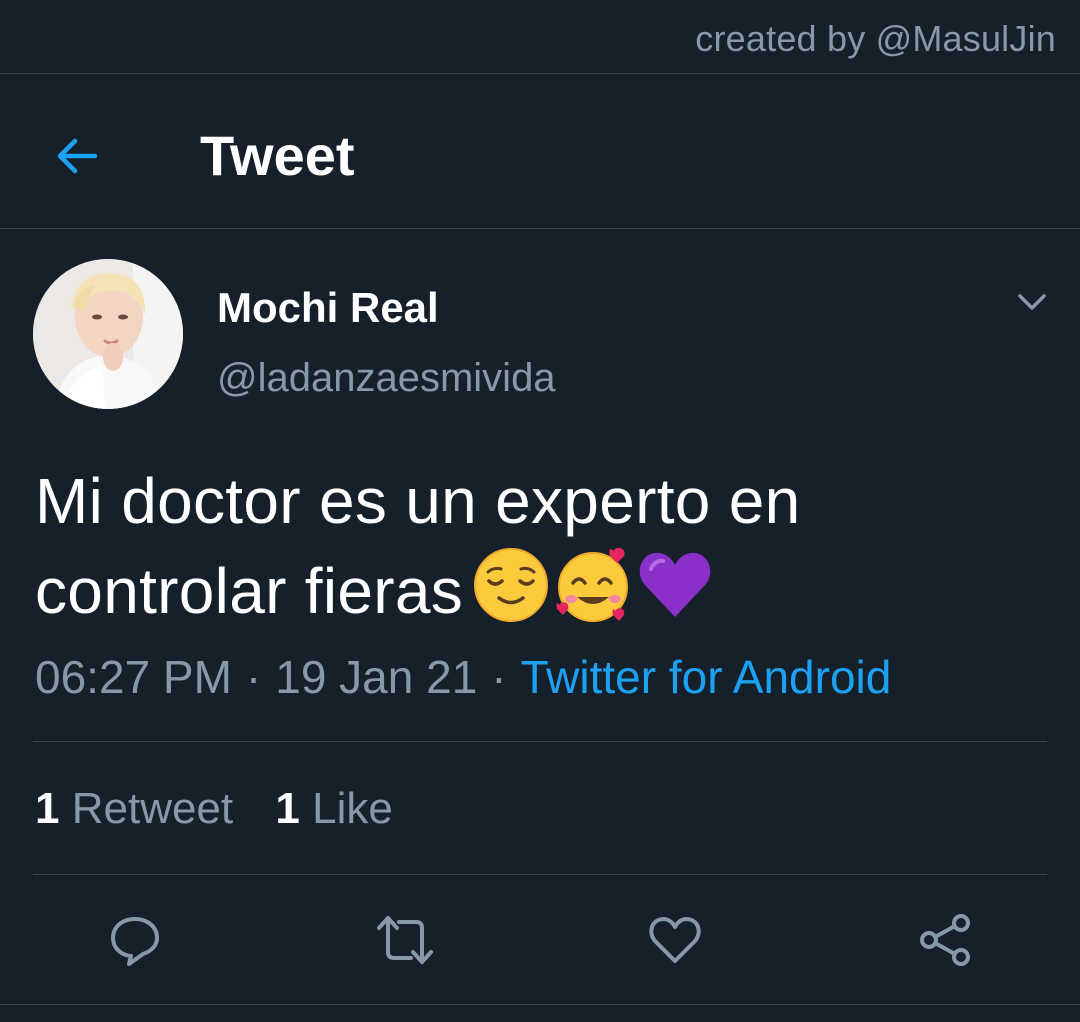  Describe the element at coordinates (152, 808) in the screenshot. I see `retweet-label: Retweet` at that location.